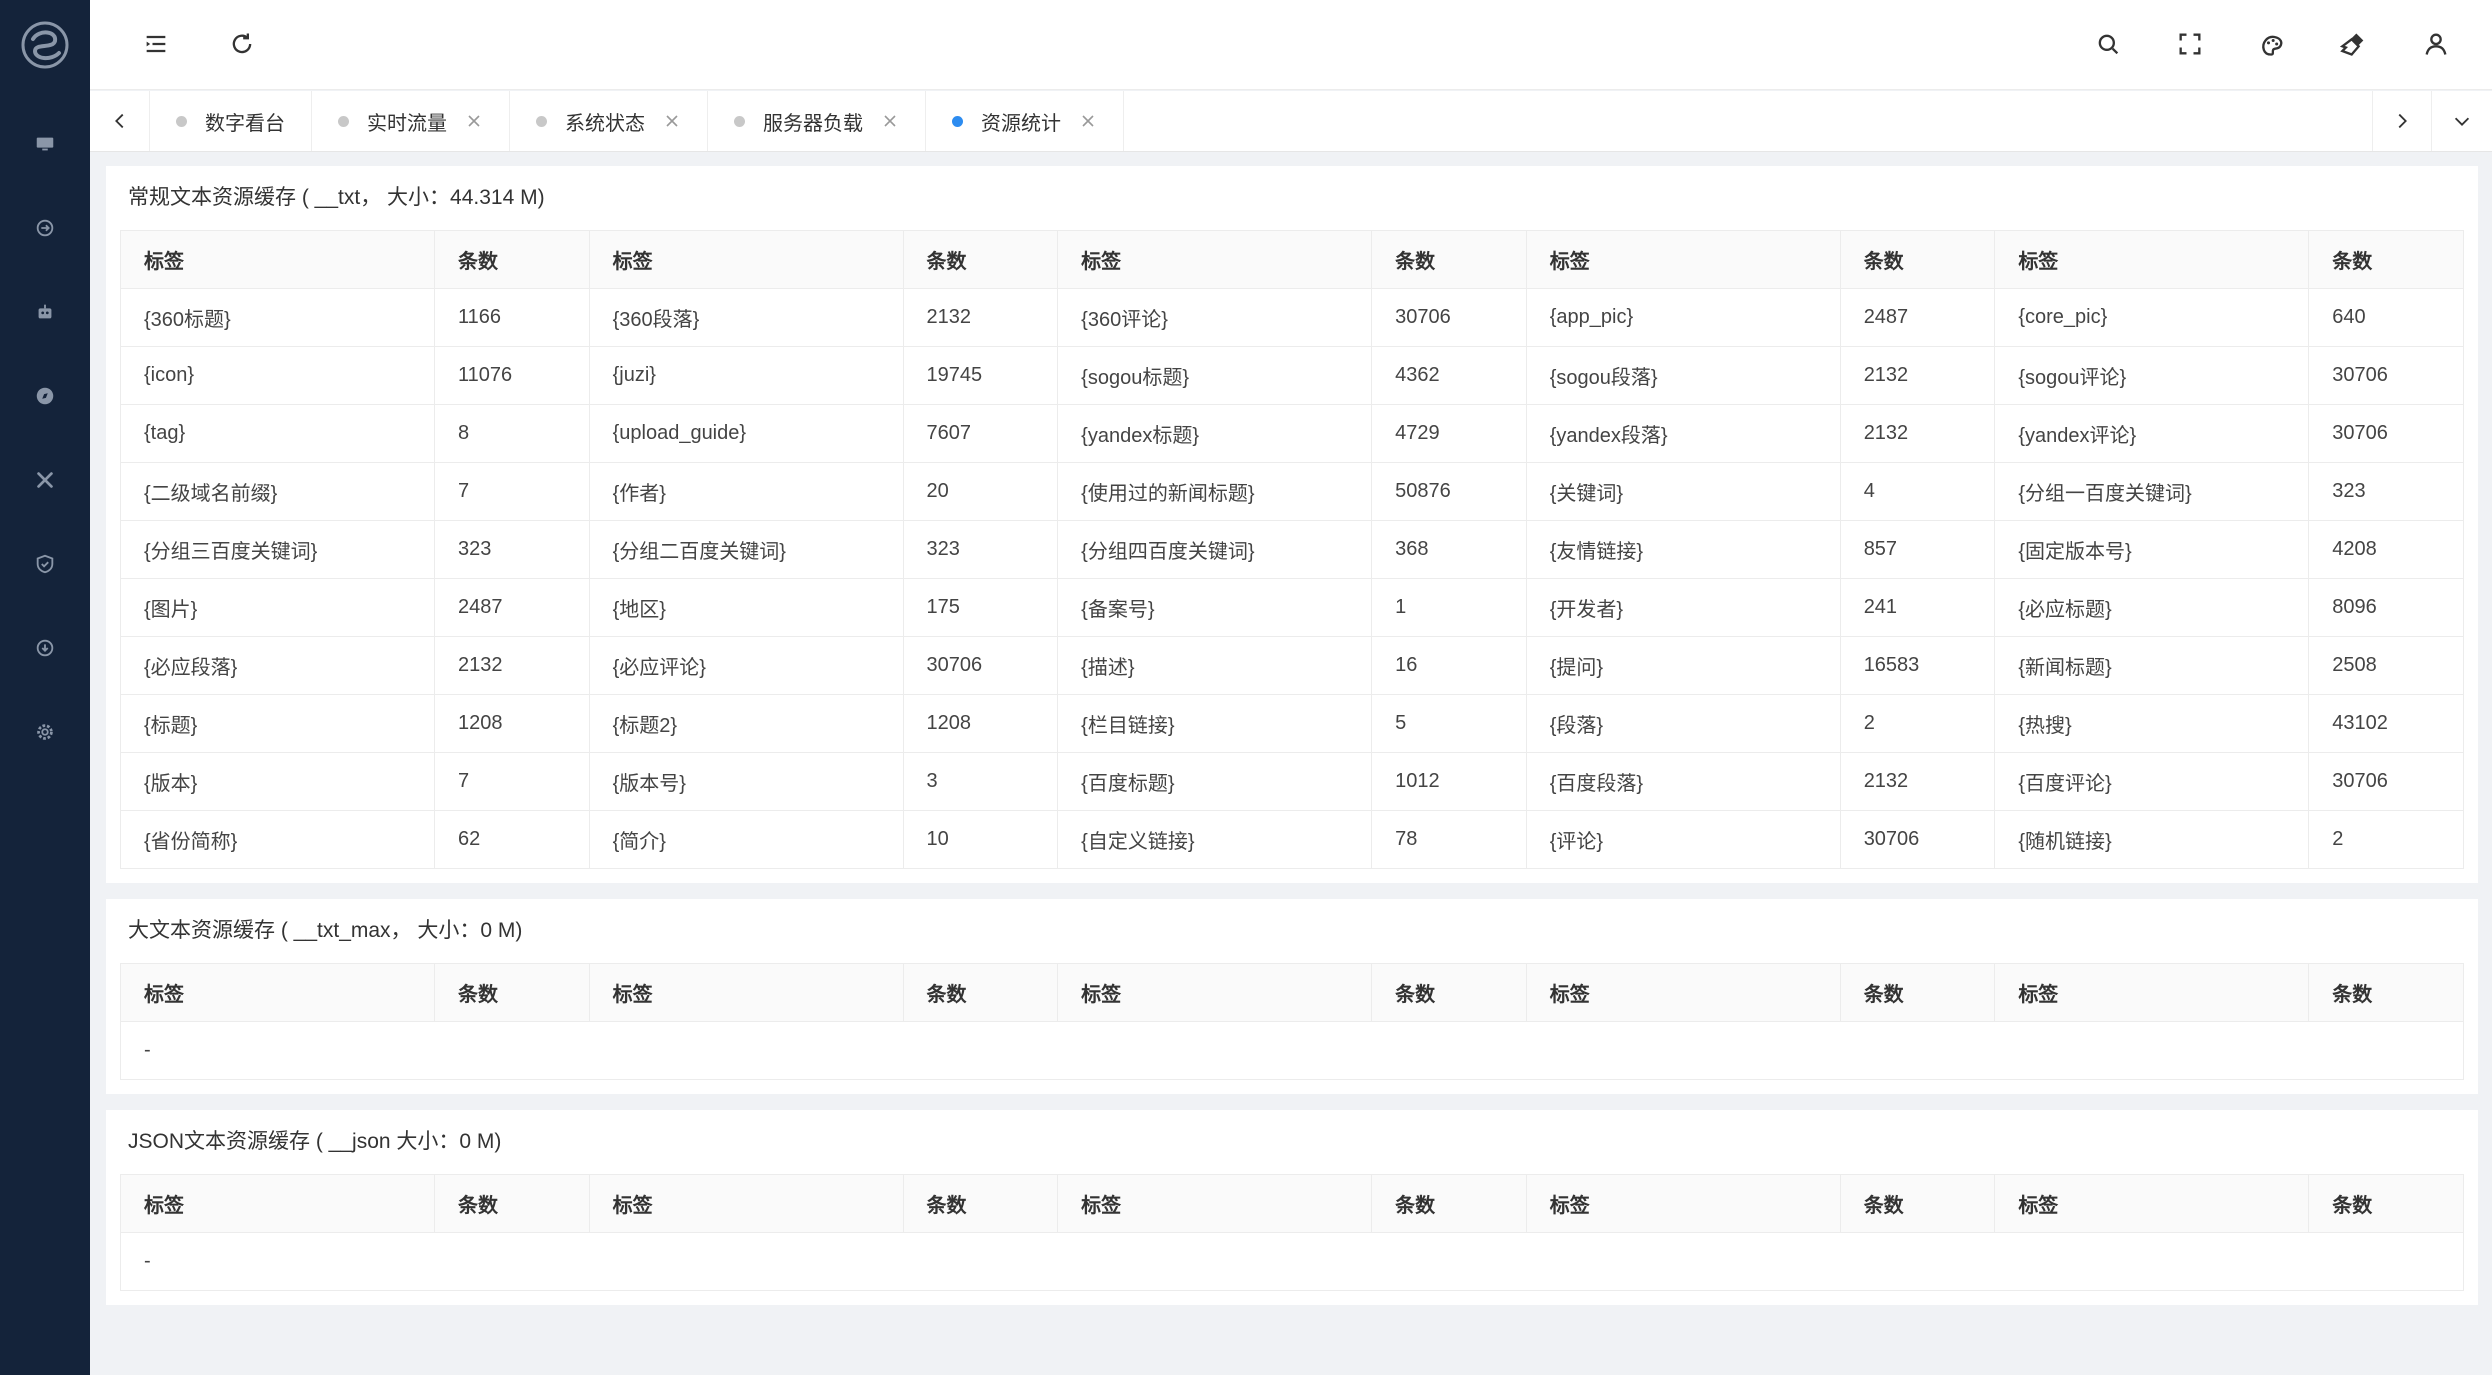 The height and width of the screenshot is (1375, 2492). I want to click on count-cell: 2508, so click(2386, 665).